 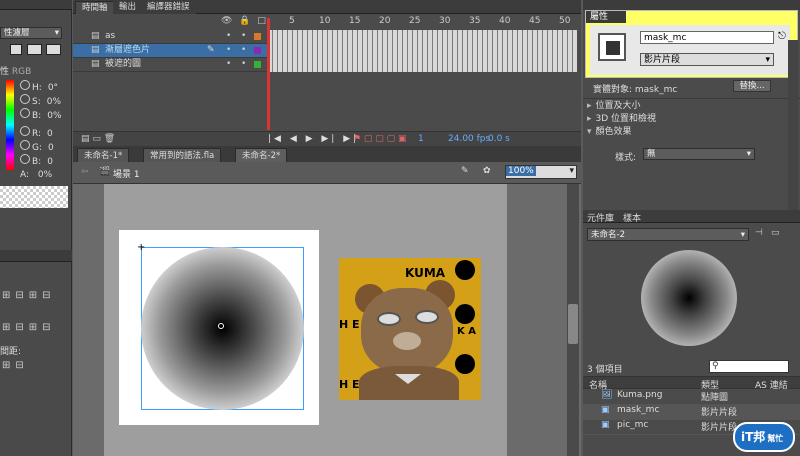 What do you see at coordinates (385, 21) in the screenshot?
I see `frame-number: 20` at bounding box center [385, 21].